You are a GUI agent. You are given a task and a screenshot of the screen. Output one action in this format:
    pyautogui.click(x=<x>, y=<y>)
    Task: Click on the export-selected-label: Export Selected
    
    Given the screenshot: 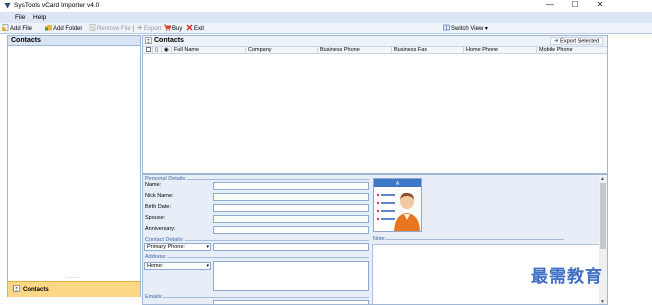 What is the action you would take?
    pyautogui.click(x=579, y=41)
    